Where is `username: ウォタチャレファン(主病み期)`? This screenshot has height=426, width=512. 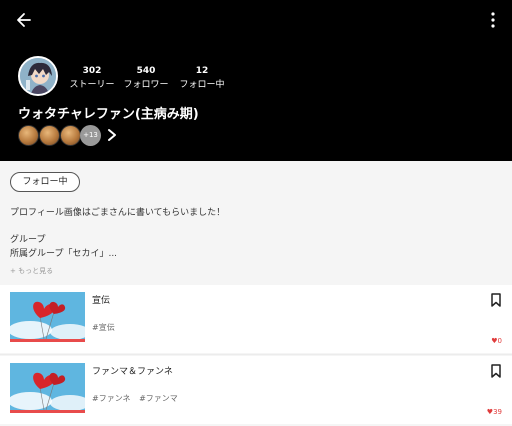
username: ウォタチャレファン(主病み期) is located at coordinates (108, 114).